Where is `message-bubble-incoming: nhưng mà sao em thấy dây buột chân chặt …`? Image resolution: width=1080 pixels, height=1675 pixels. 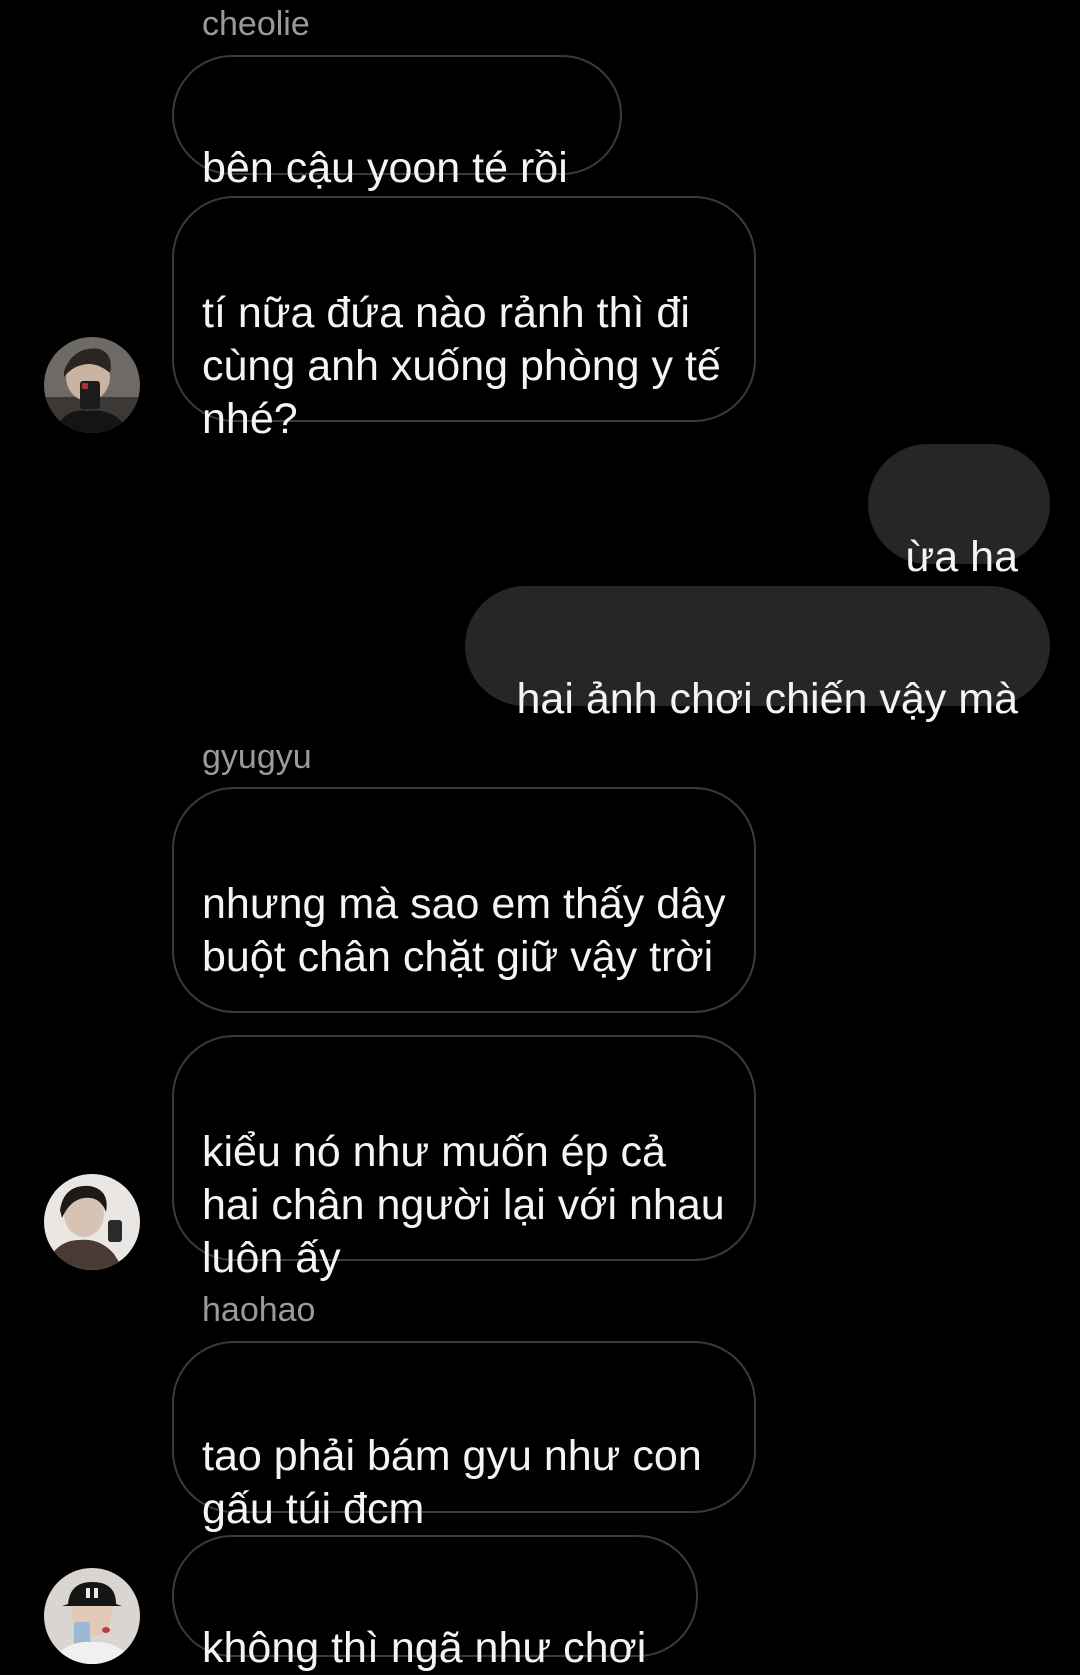
message-bubble-incoming: nhưng mà sao em thấy dây buột chân chặt … is located at coordinates (464, 900).